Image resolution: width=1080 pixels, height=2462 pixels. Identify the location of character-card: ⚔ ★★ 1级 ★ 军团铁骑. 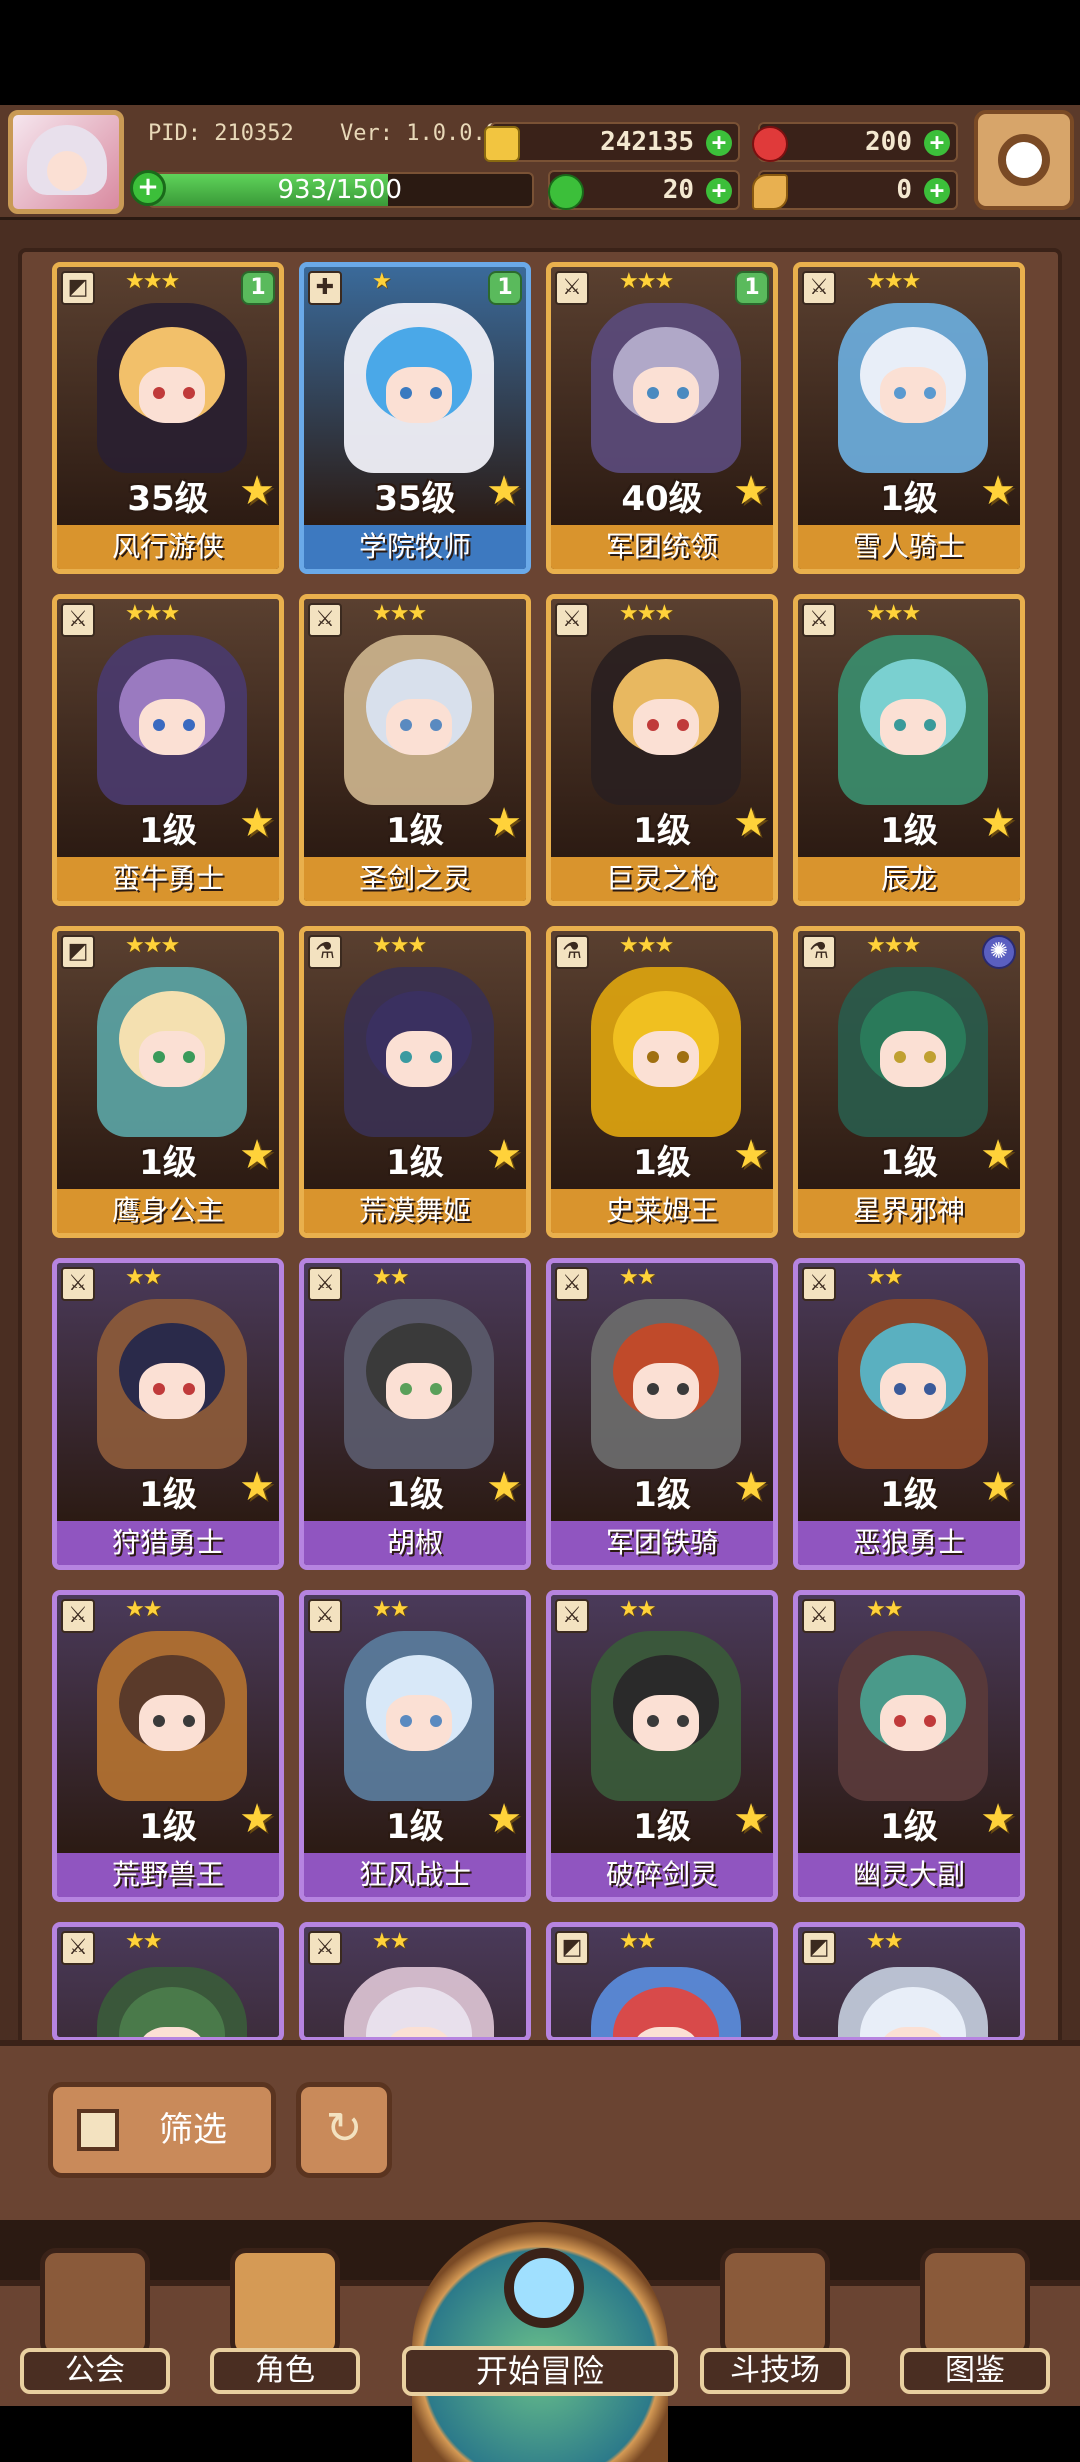
(662, 1414).